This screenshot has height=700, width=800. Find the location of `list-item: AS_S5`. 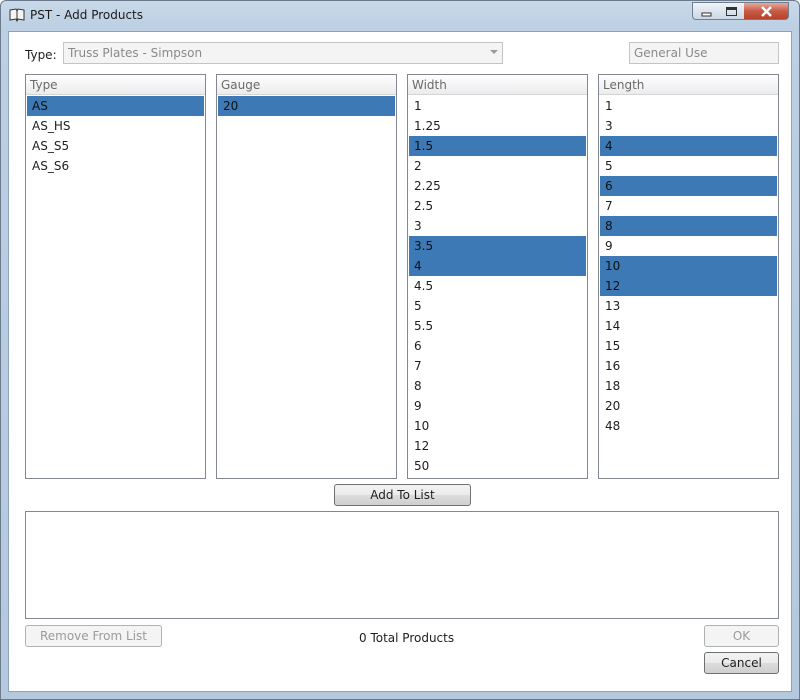

list-item: AS_S5 is located at coordinates (115, 146).